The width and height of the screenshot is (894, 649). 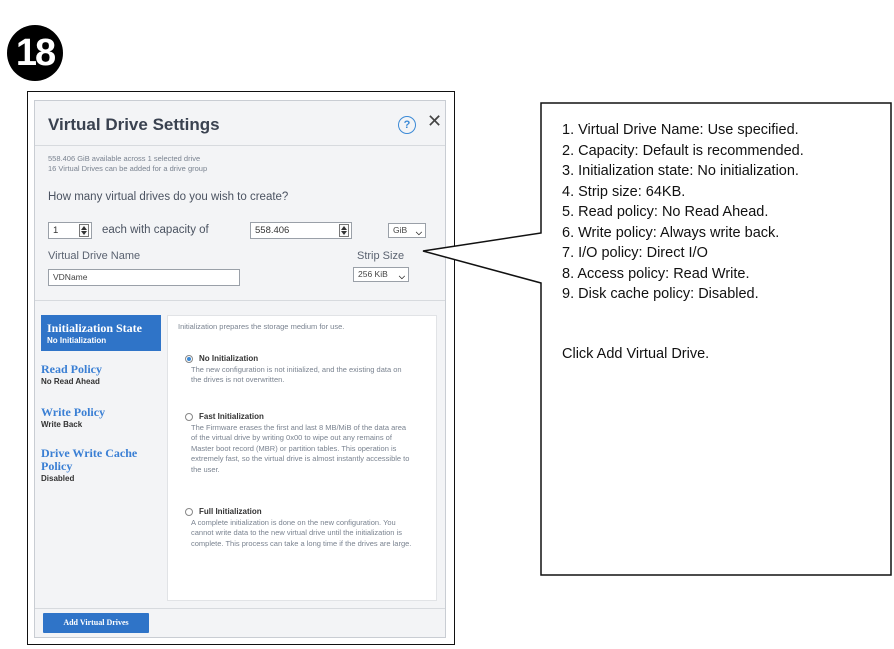 I want to click on instruction-footer: Click Add Virtual Drive., so click(x=636, y=354).